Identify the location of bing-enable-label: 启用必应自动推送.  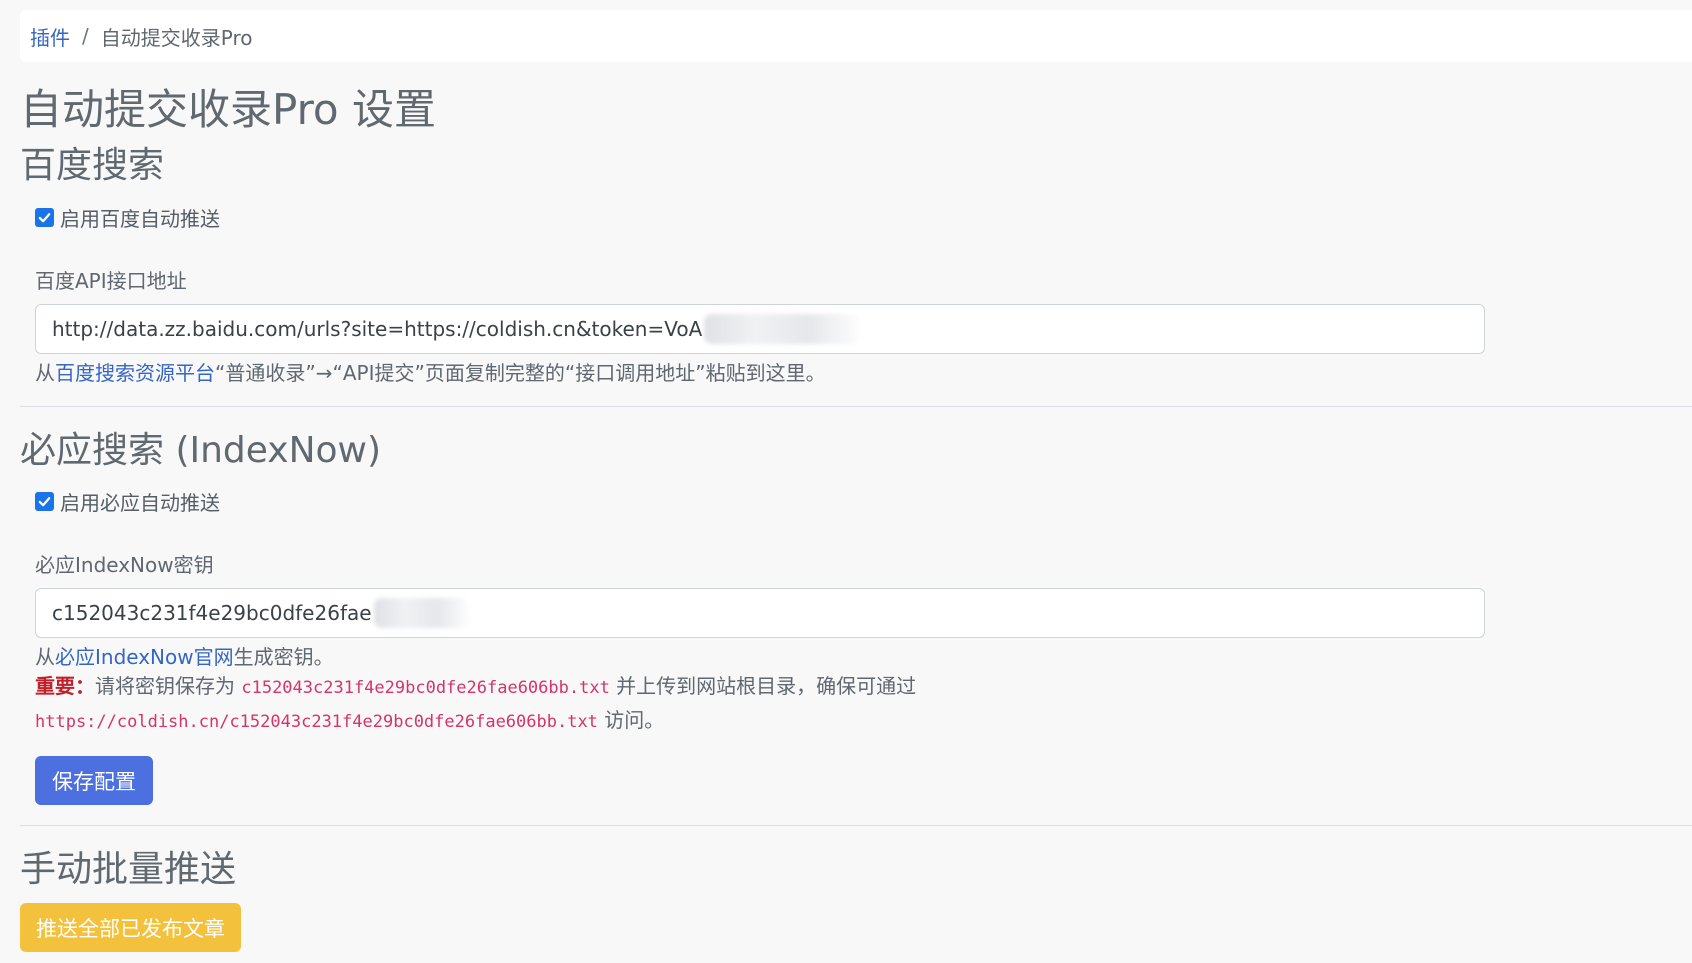
(140, 503).